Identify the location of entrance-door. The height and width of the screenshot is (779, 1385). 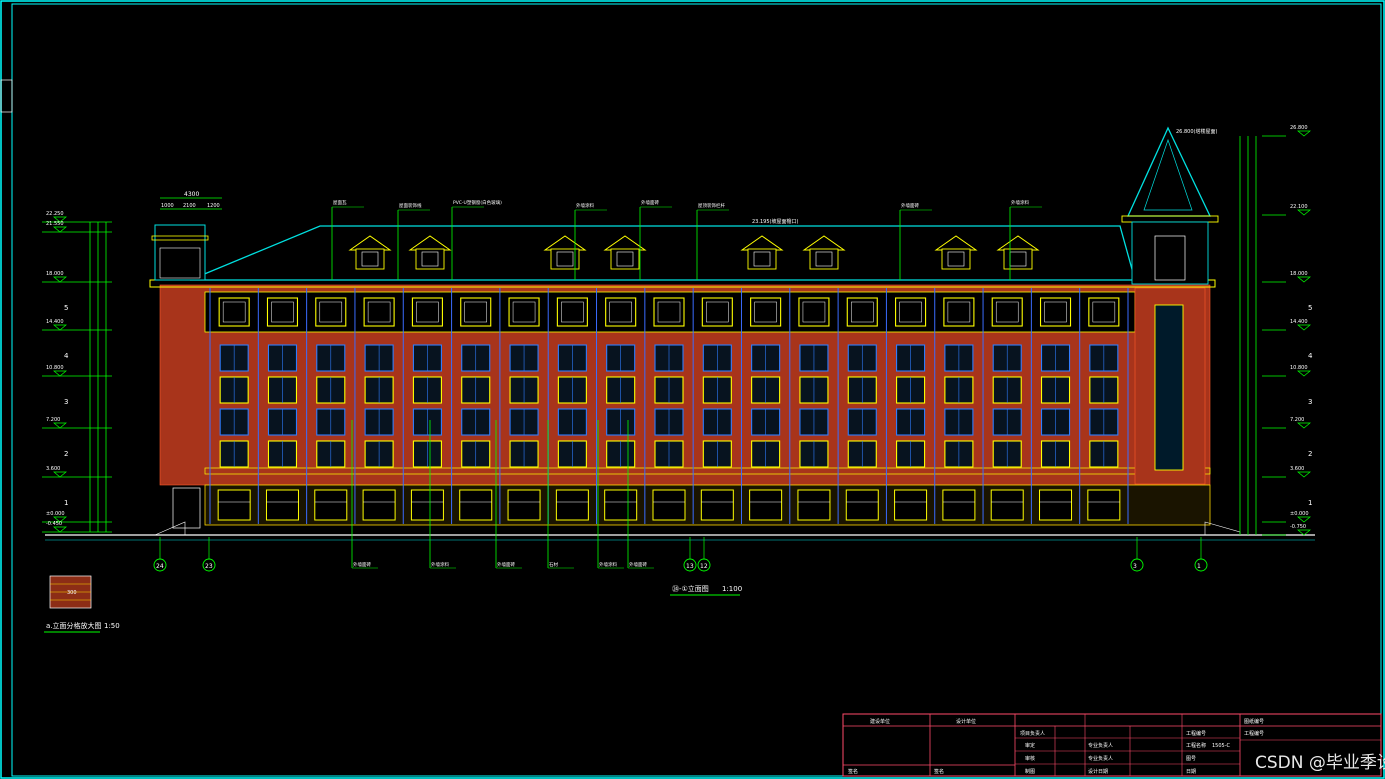
(186, 508).